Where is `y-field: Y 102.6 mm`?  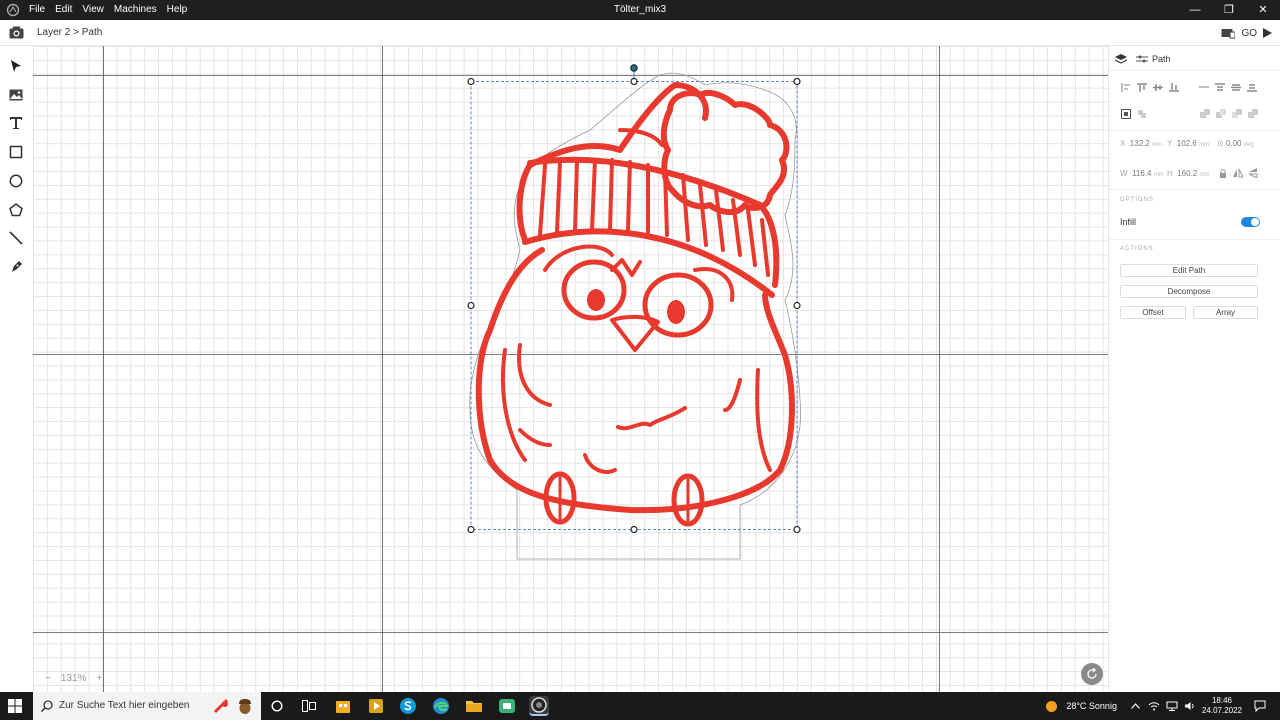 y-field: Y 102.6 mm is located at coordinates (1188, 143).